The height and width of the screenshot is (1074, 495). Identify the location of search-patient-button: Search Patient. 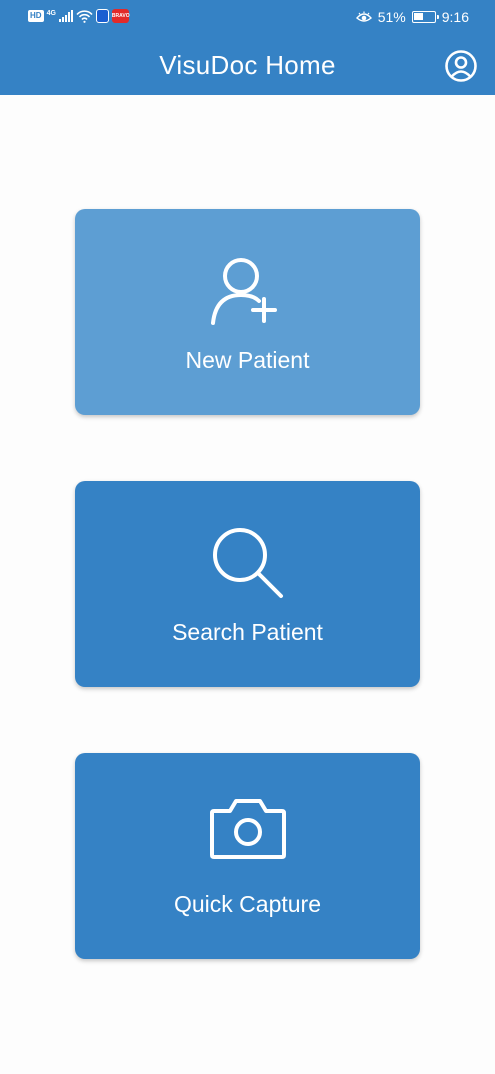
(247, 584).